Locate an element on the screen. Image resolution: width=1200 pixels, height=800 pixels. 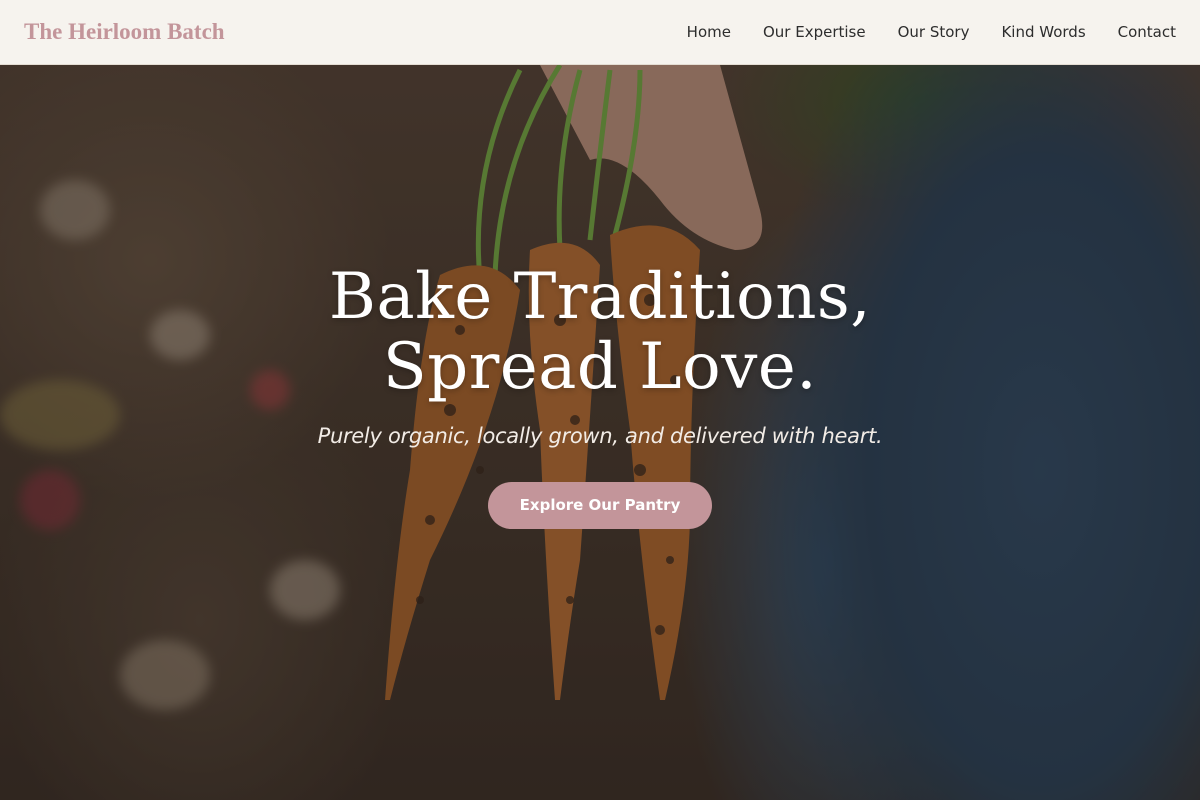
nav-link-our-story: Our Story is located at coordinates (934, 32).